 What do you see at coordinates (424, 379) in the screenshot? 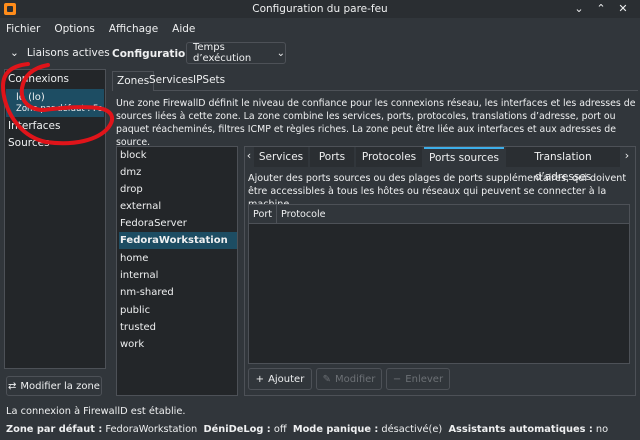
I see `remove-label: Enlever` at bounding box center [424, 379].